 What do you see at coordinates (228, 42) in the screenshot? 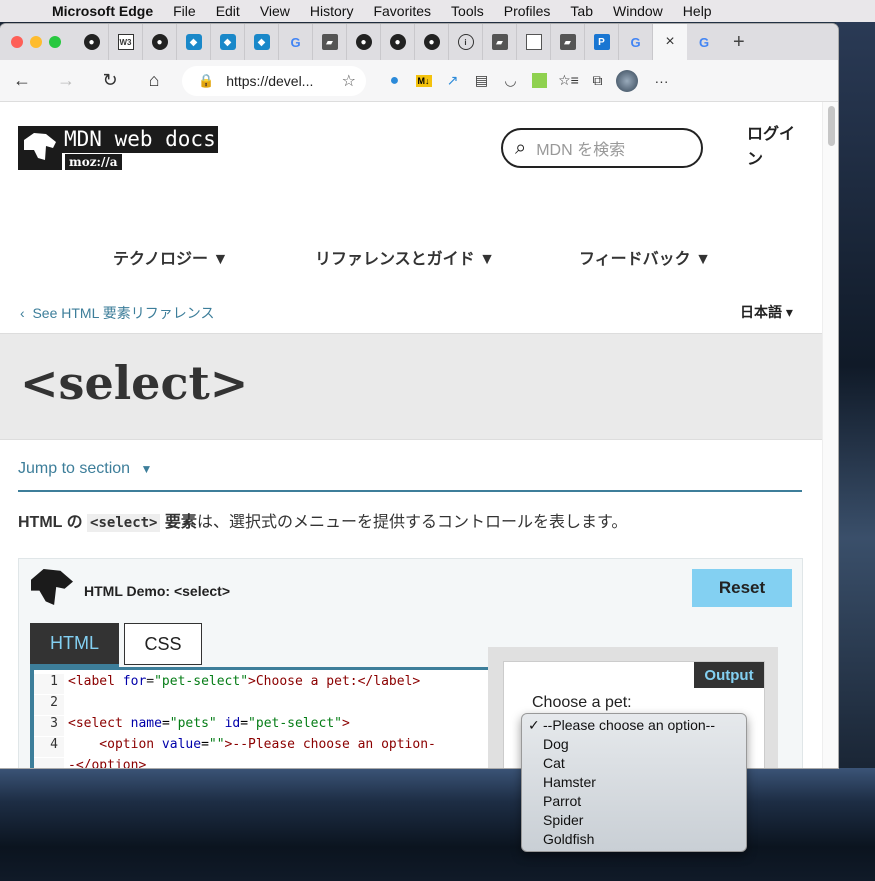
I see `tab-cf-2: ◆` at bounding box center [228, 42].